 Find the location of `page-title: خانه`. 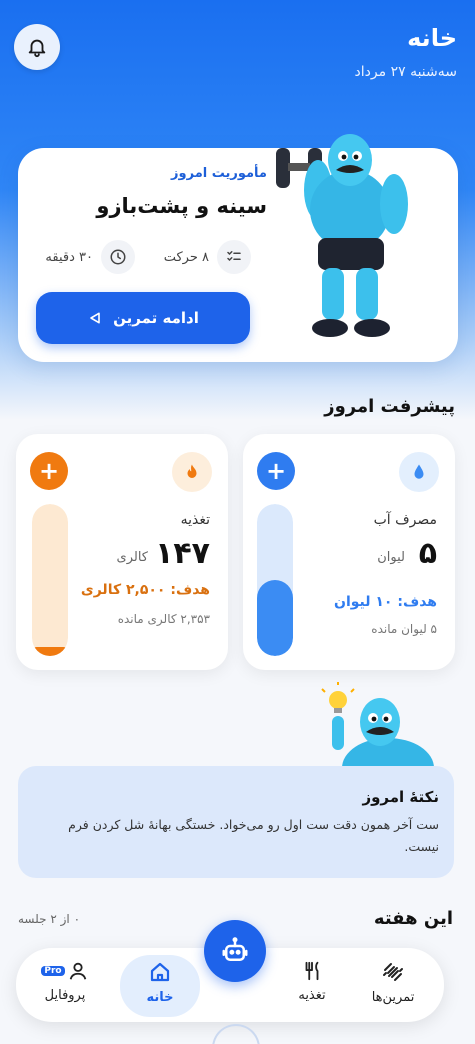

page-title: خانه is located at coordinates (432, 38).